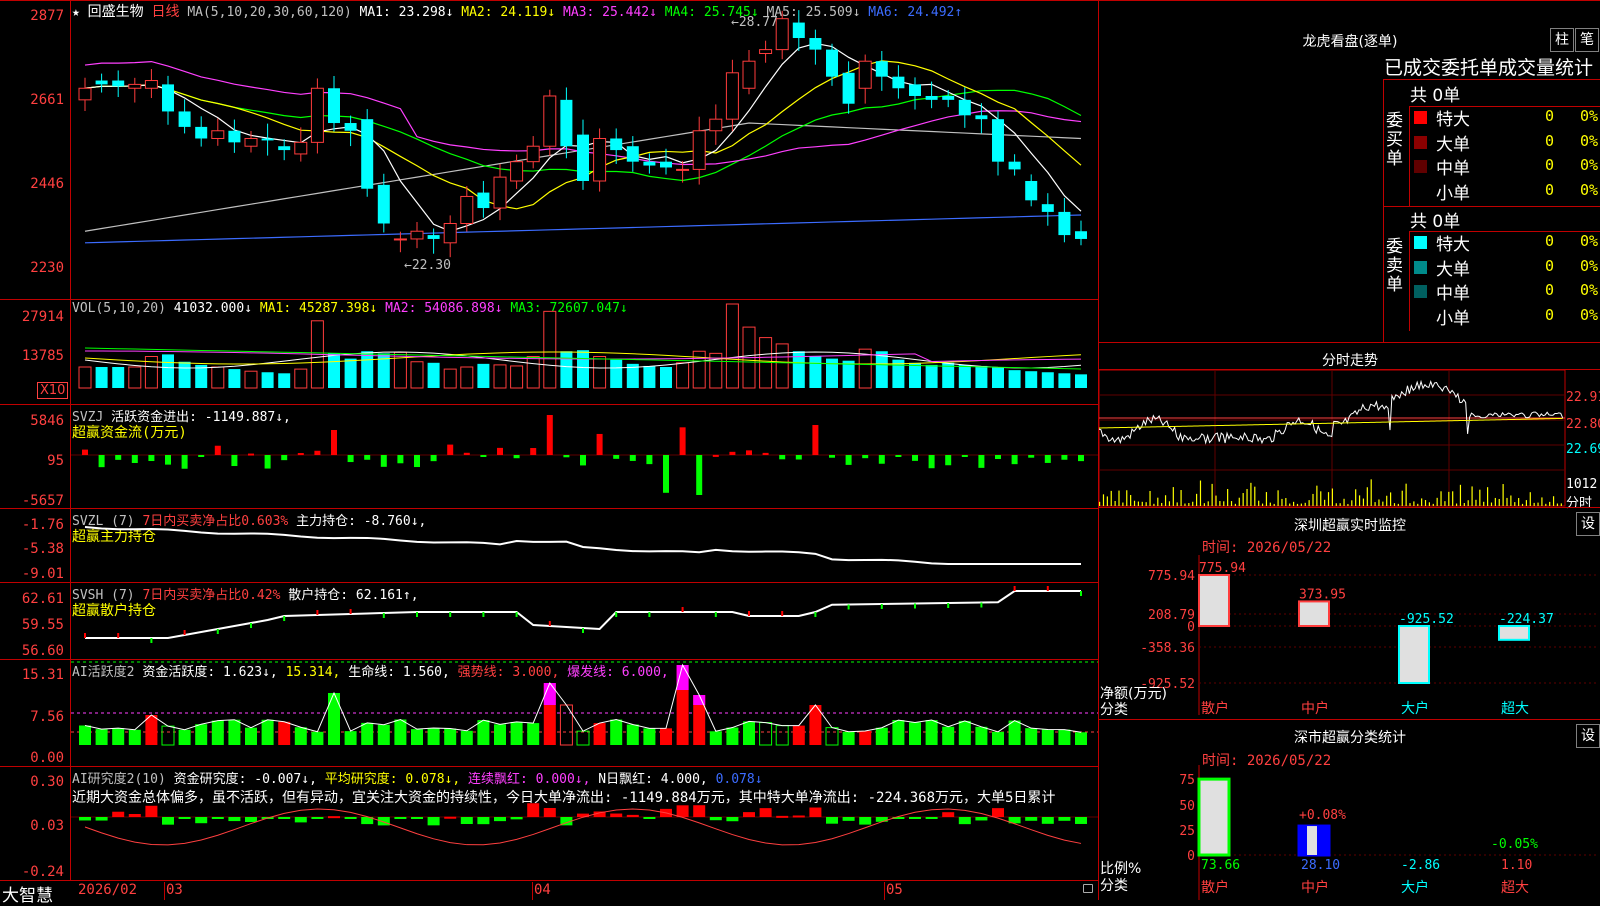 This screenshot has height=906, width=1600. Describe the element at coordinates (1350, 361) in the screenshot. I see `fenshi-title: 分时走势` at that location.